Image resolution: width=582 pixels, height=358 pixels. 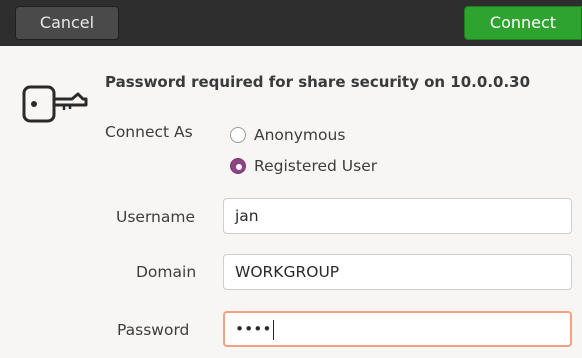 What do you see at coordinates (247, 216) in the screenshot?
I see `username-value: jan` at bounding box center [247, 216].